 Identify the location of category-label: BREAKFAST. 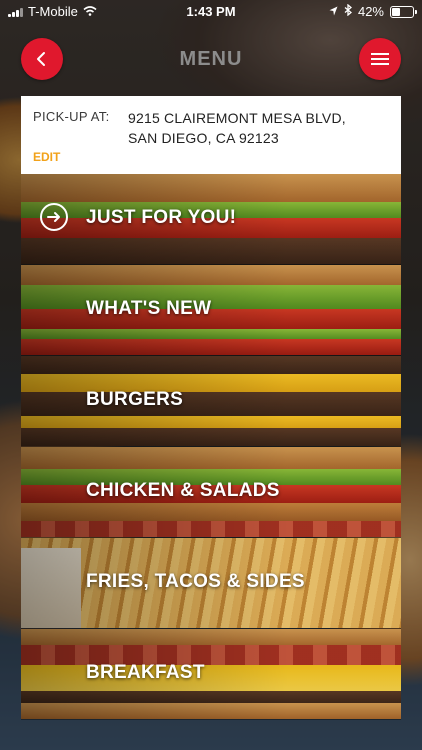
(145, 672).